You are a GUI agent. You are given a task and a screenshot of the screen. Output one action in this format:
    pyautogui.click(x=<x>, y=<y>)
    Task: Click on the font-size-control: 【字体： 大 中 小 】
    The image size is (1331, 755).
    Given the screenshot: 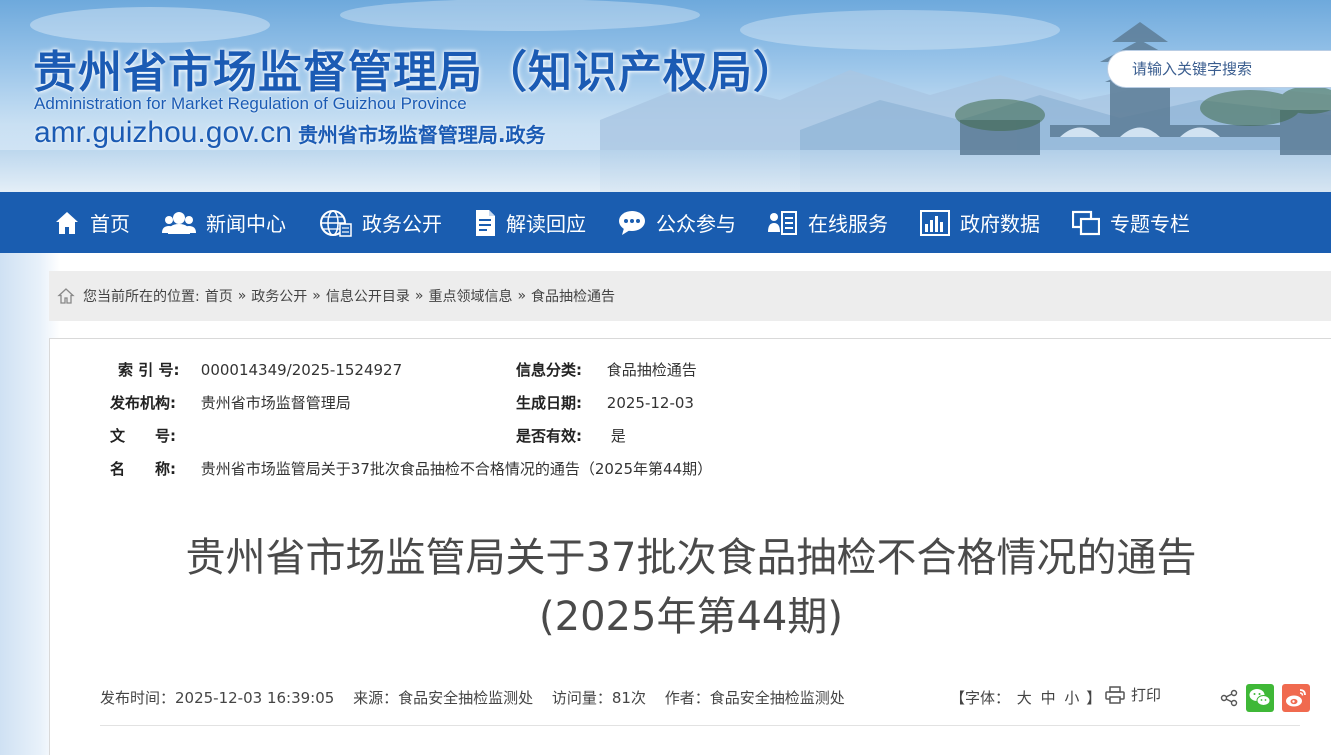 What is the action you would take?
    pyautogui.click(x=1025, y=697)
    